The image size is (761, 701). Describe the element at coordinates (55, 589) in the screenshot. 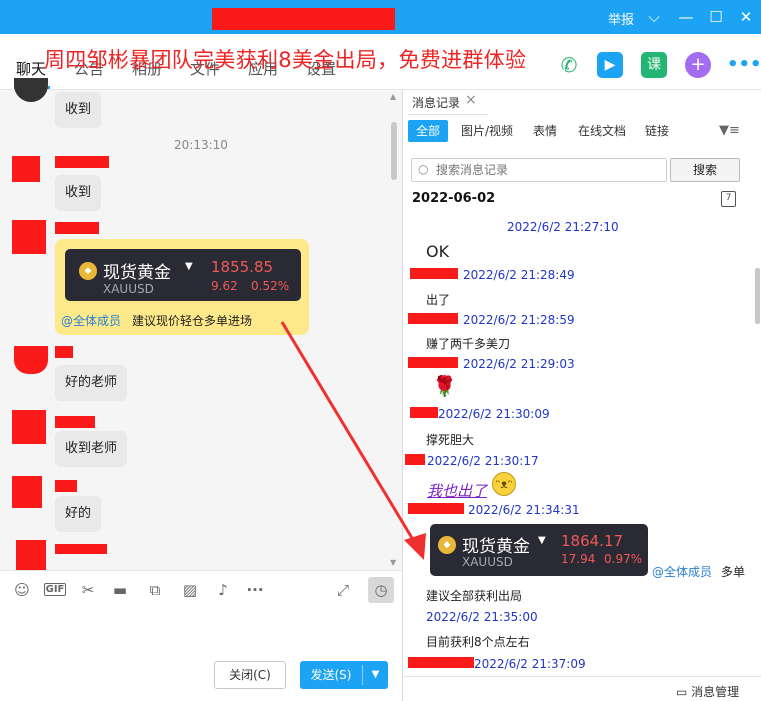

I see `gif-icon: GIF` at that location.